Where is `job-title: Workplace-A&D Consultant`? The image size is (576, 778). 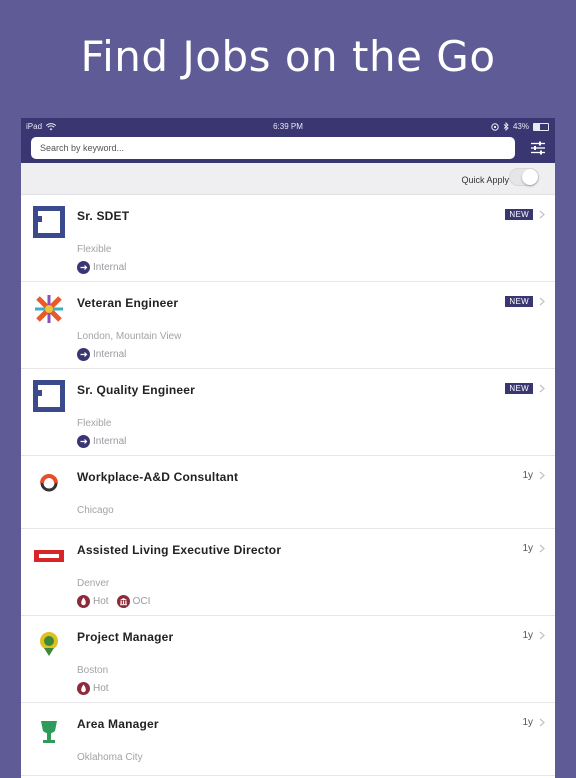 job-title: Workplace-A&D Consultant is located at coordinates (158, 477).